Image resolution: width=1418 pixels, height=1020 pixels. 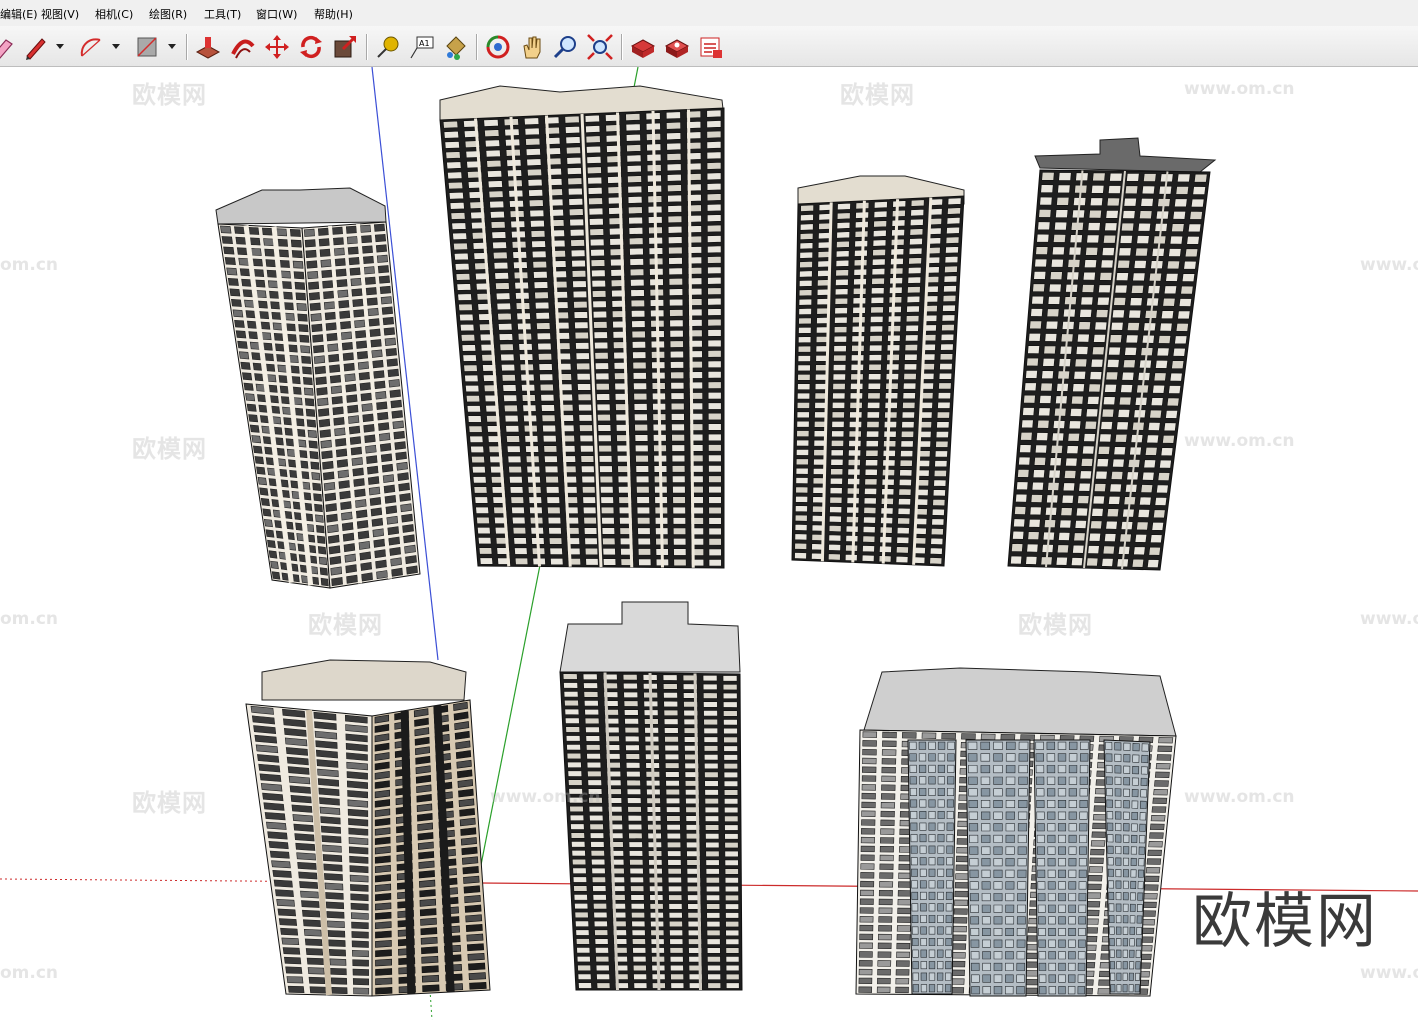 I want to click on tape-measure-icon, so click(x=388, y=47).